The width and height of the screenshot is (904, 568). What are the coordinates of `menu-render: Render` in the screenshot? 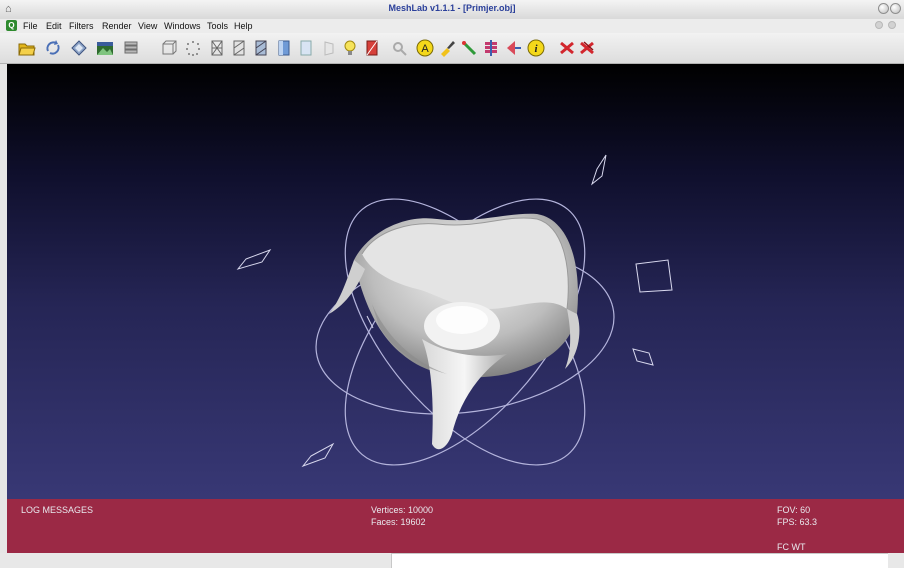 It's located at (117, 26).